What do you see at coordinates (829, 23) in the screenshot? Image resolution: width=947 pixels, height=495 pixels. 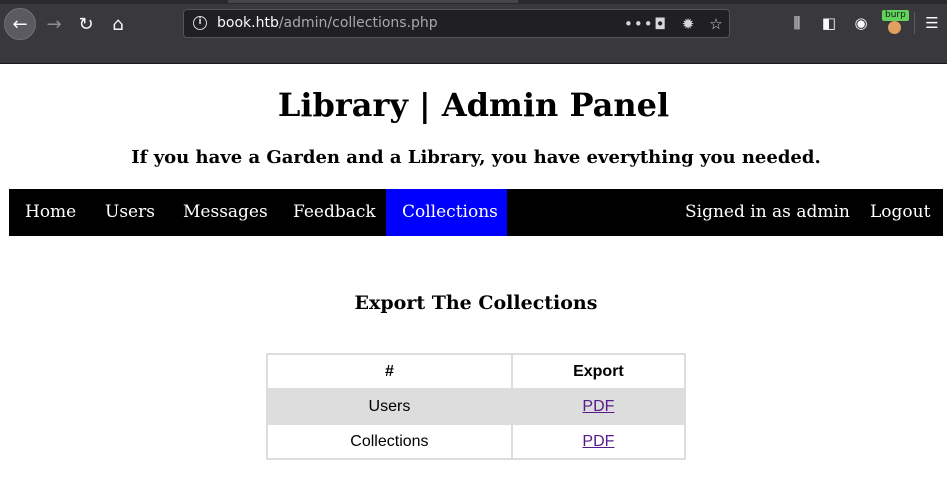 I see `sidebar-icon: ◧` at bounding box center [829, 23].